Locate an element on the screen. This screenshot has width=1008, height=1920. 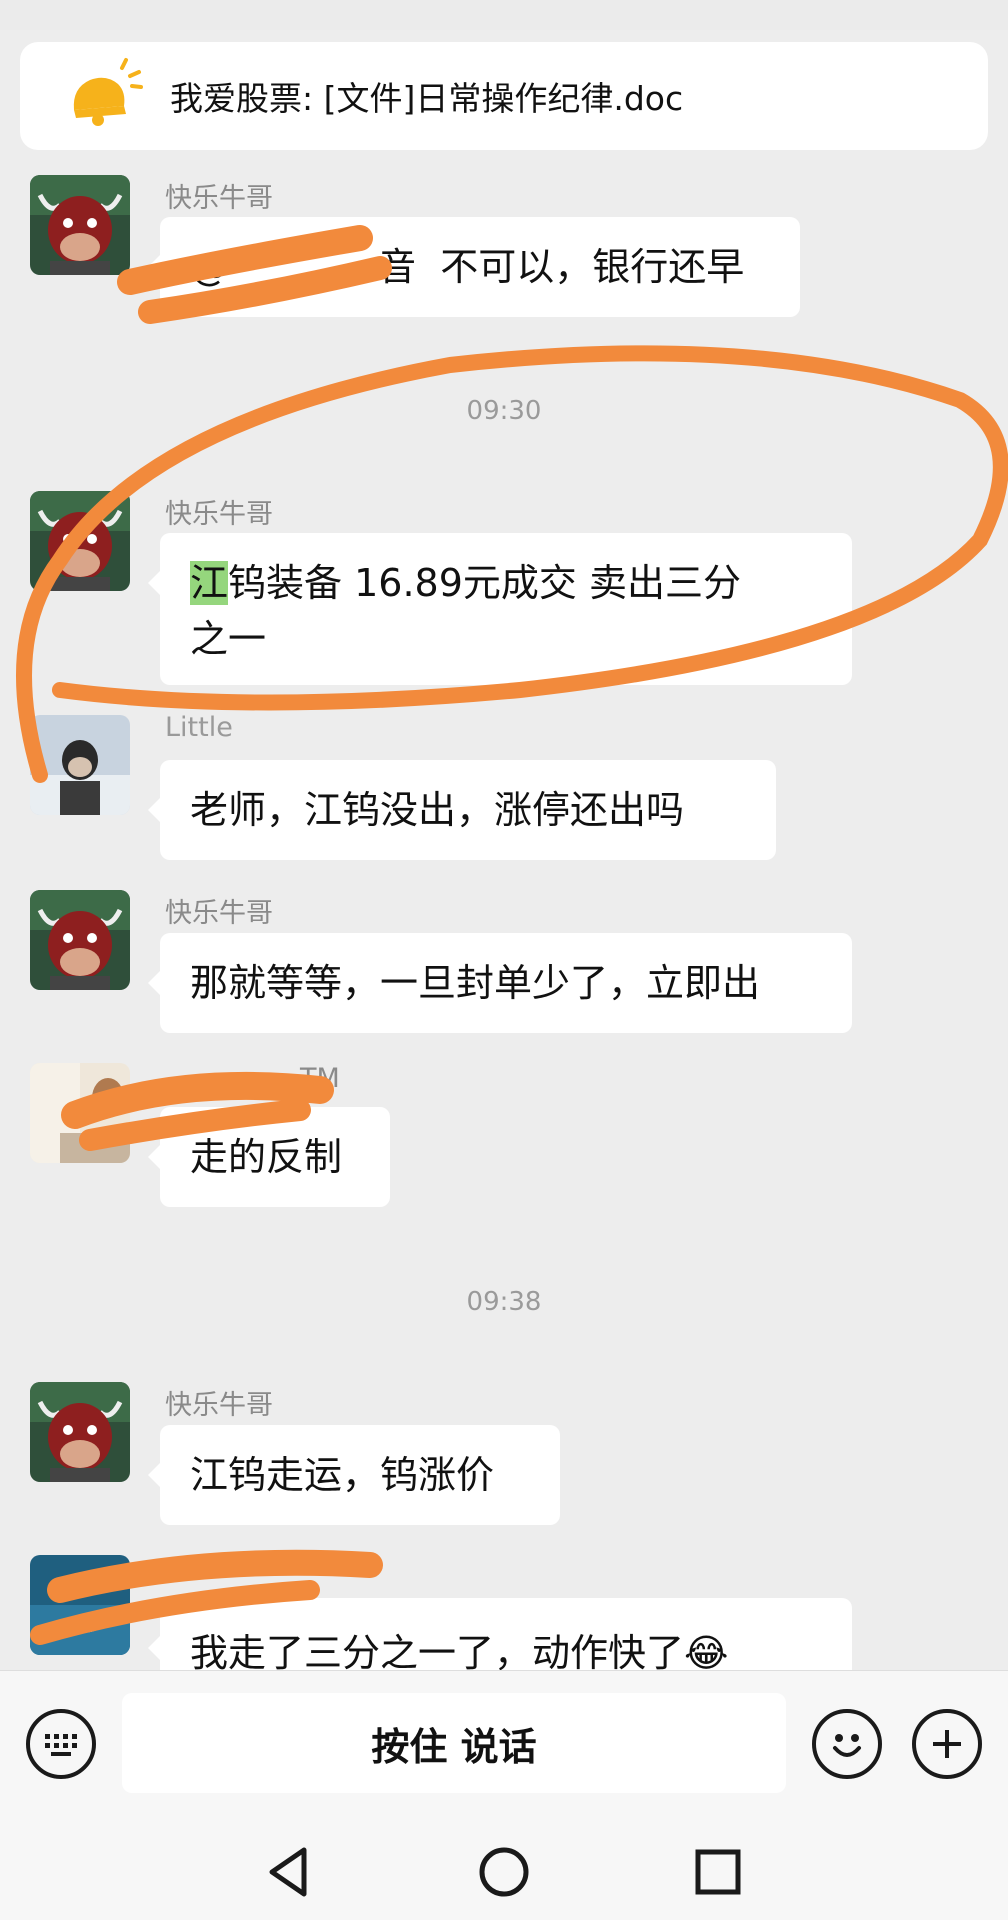
highlighted-text: 江 is located at coordinates (209, 583).